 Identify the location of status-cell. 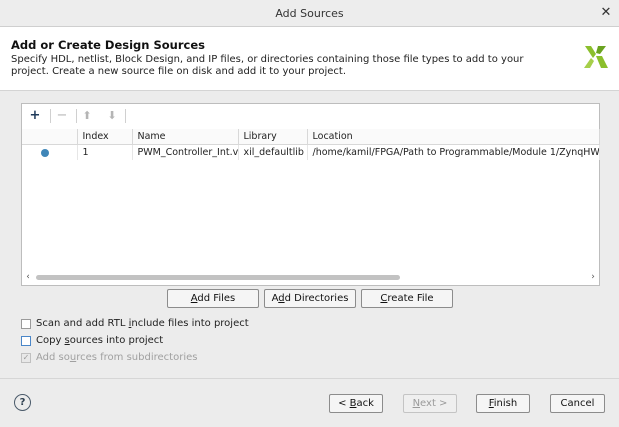
(50, 152).